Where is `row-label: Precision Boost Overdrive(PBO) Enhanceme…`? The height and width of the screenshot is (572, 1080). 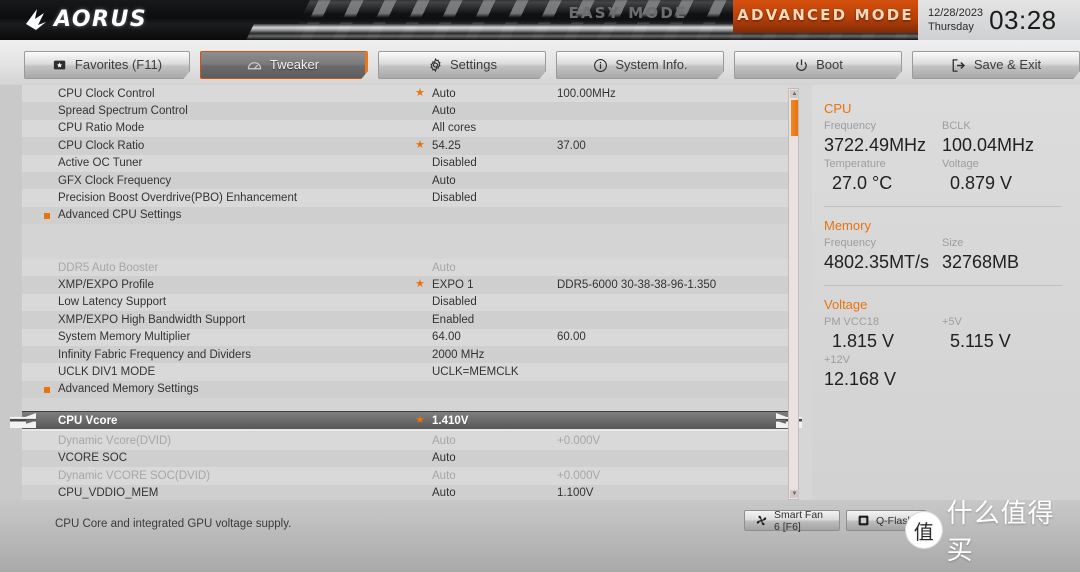 row-label: Precision Boost Overdrive(PBO) Enhanceme… is located at coordinates (178, 198).